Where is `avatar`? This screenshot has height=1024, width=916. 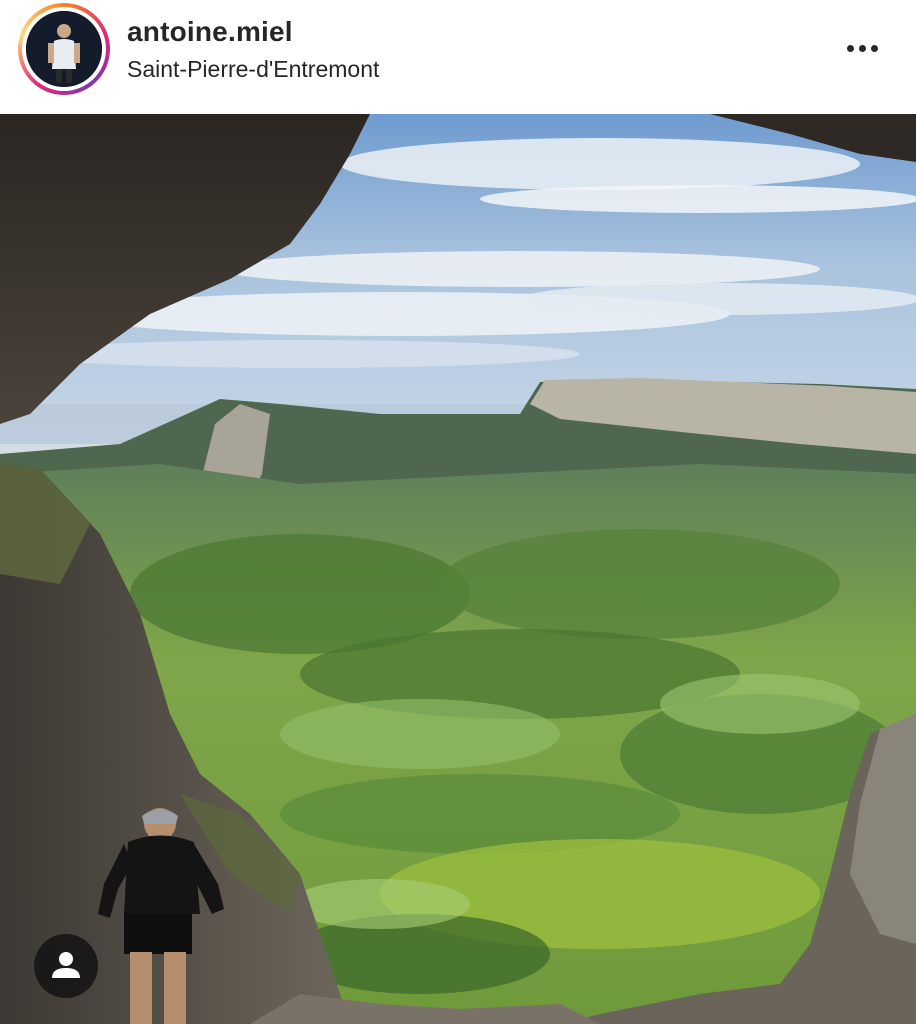
avatar is located at coordinates (64, 49).